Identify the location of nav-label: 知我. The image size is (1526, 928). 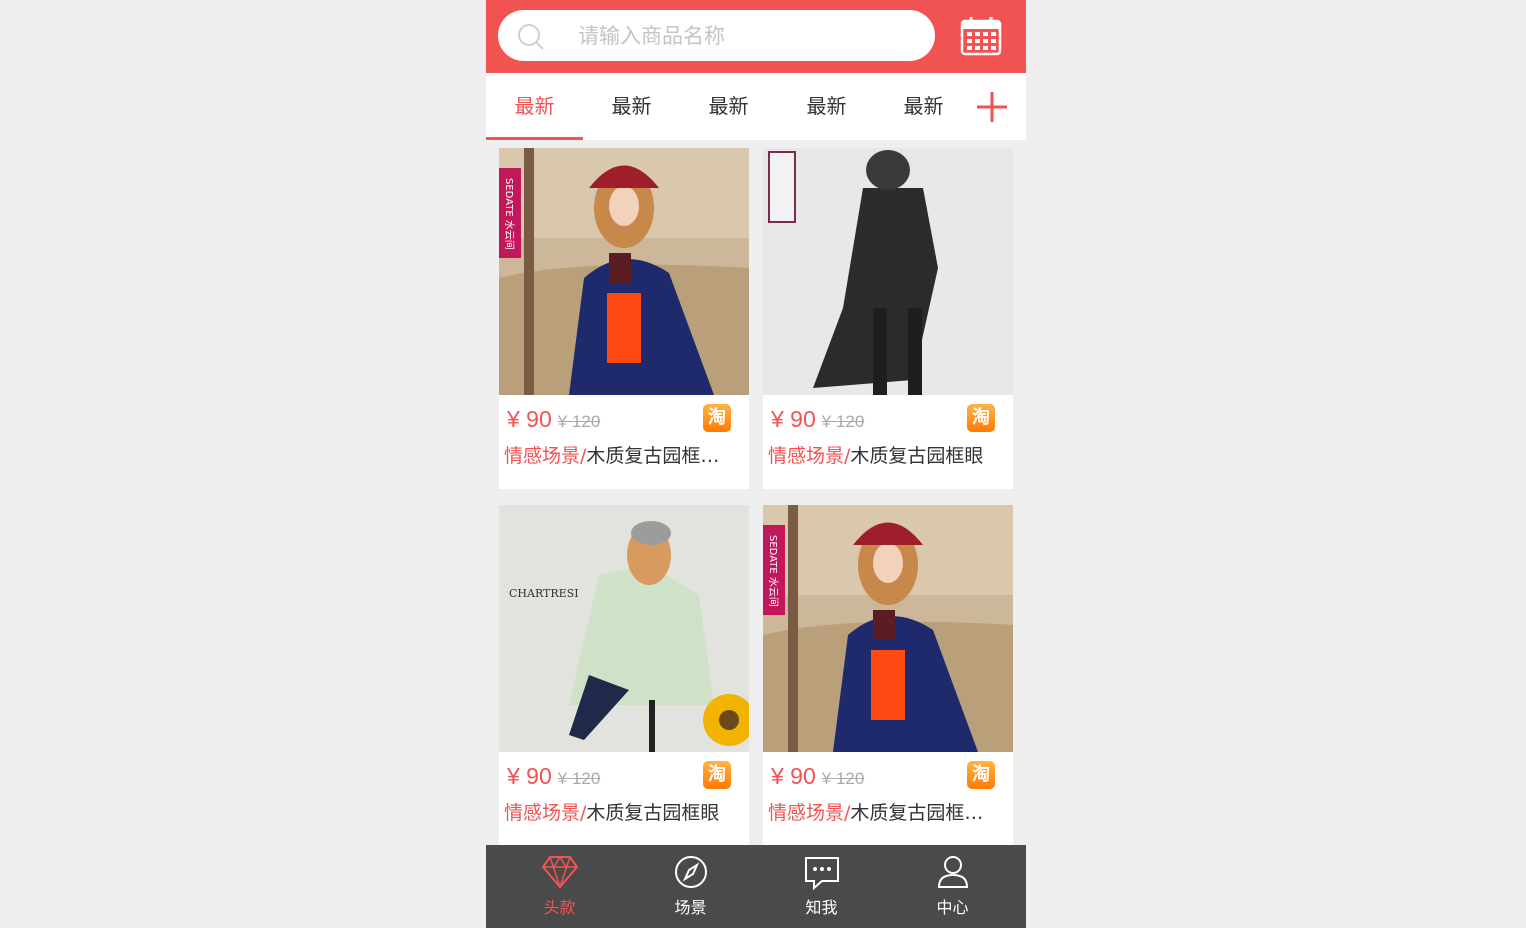
(821, 907).